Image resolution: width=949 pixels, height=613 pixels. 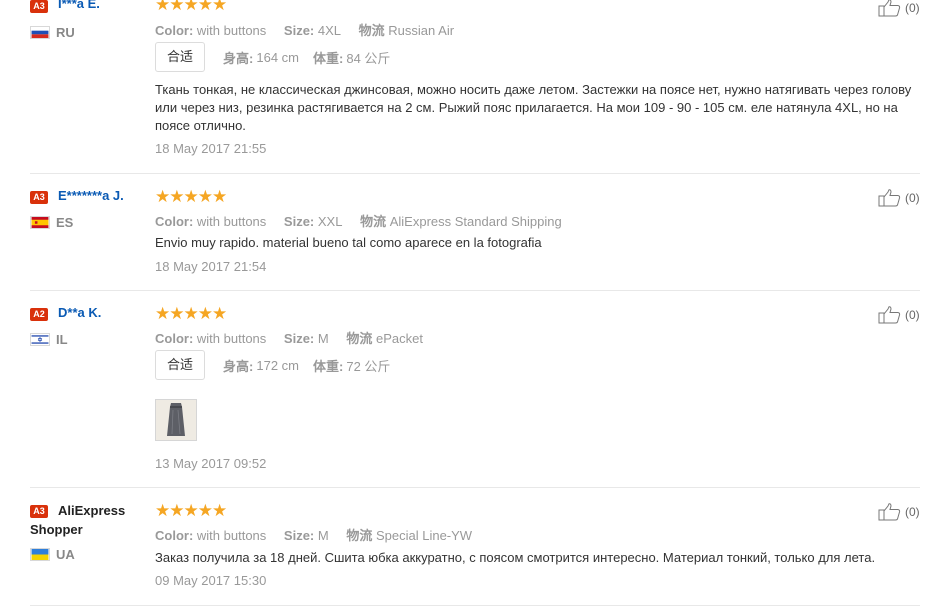 What do you see at coordinates (330, 221) in the screenshot?
I see `size-value: XXL` at bounding box center [330, 221].